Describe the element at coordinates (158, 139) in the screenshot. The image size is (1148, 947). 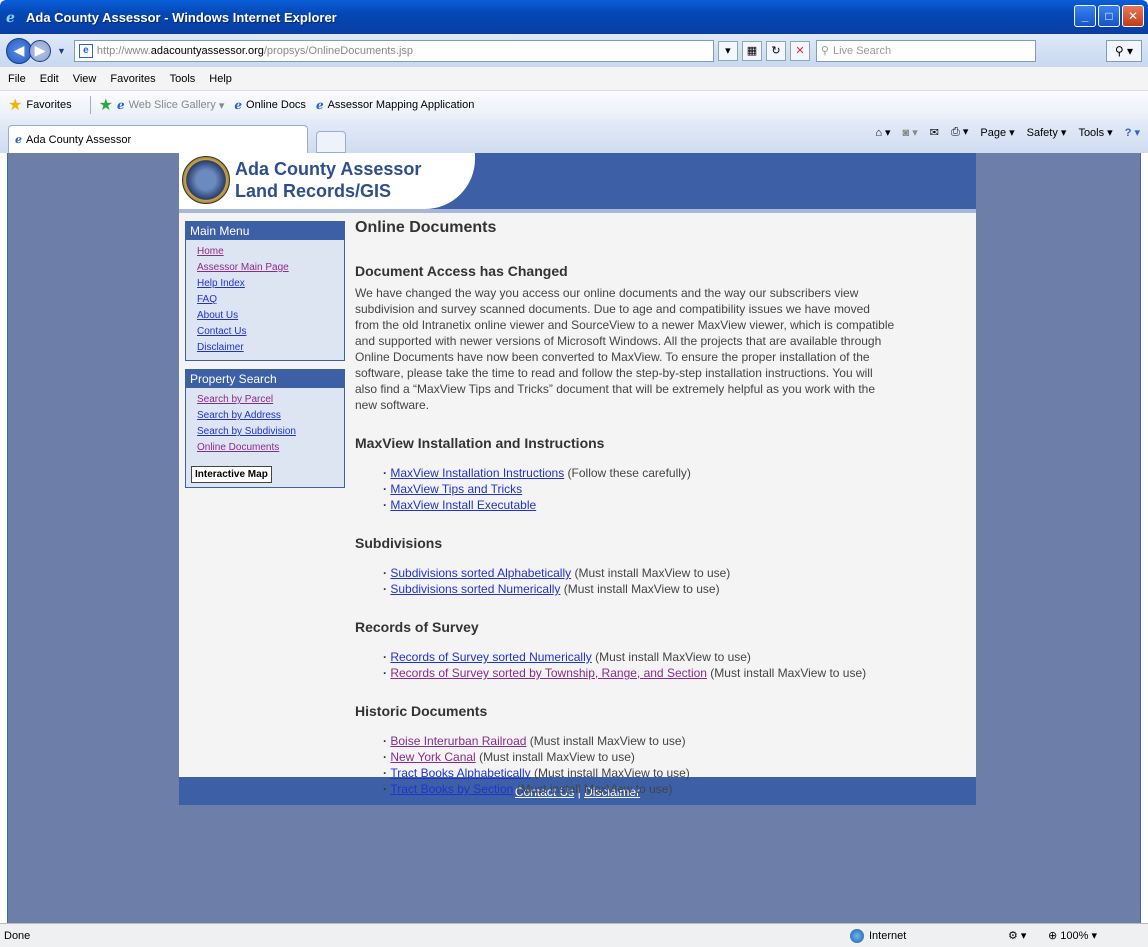
I see `tab-ada-county-assessor: ℯ Ada County Assessor` at that location.